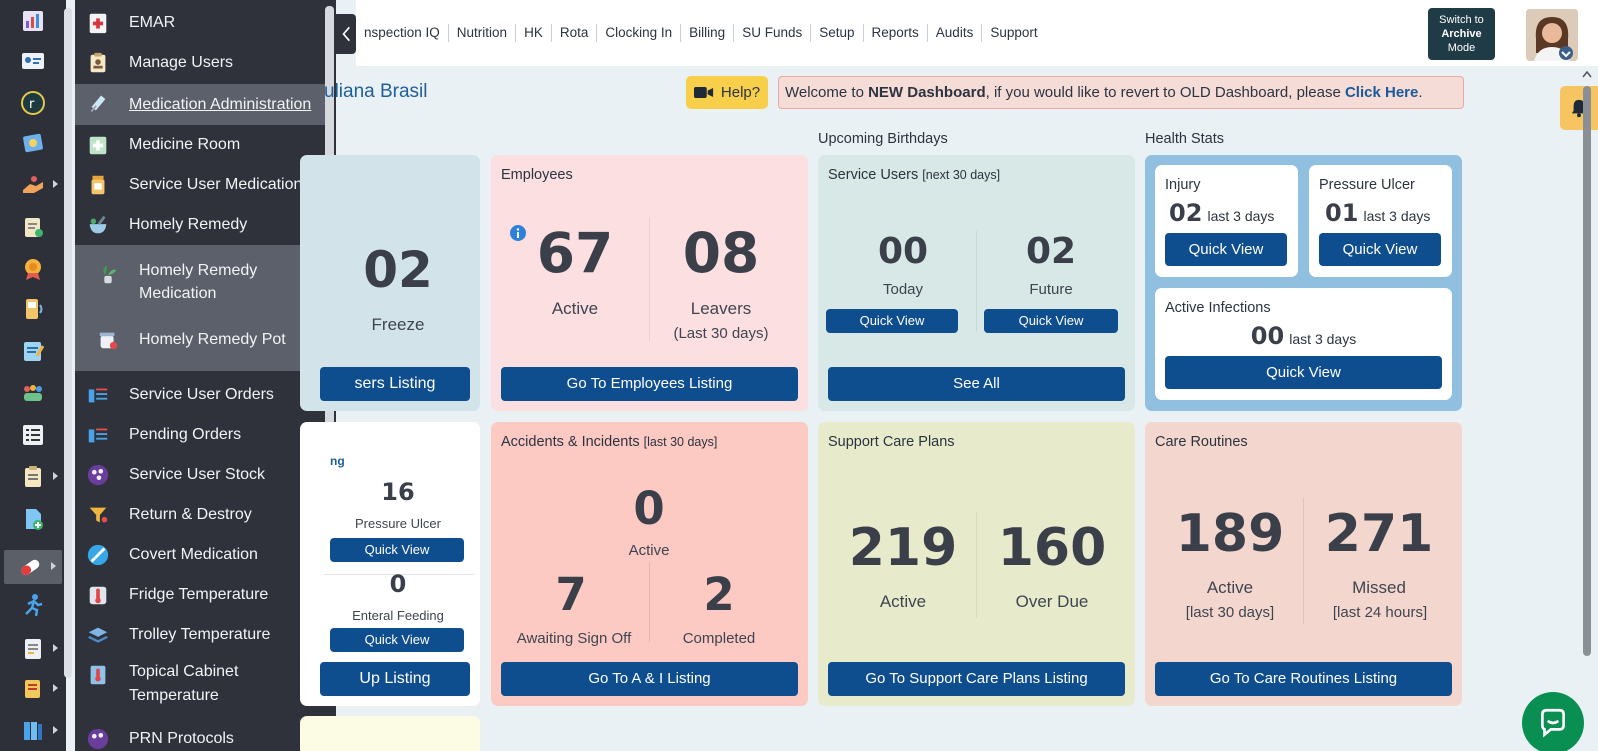 This screenshot has height=751, width=1598. I want to click on menu-item-emar: EMAR, so click(200, 23).